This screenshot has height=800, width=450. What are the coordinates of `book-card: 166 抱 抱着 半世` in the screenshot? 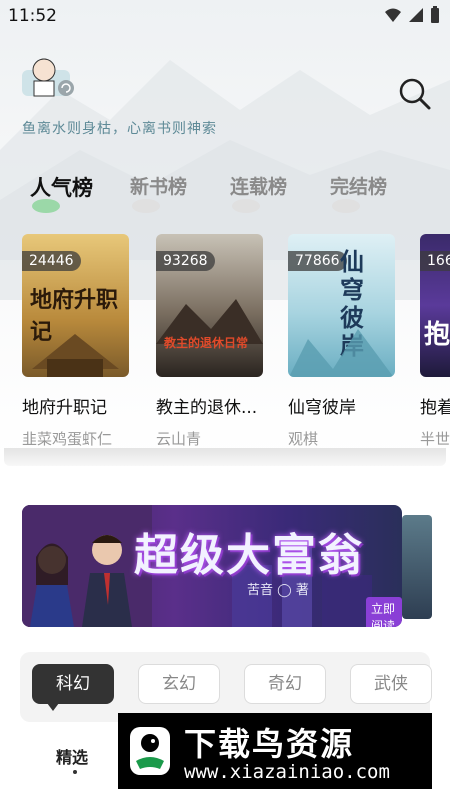 It's located at (435, 341).